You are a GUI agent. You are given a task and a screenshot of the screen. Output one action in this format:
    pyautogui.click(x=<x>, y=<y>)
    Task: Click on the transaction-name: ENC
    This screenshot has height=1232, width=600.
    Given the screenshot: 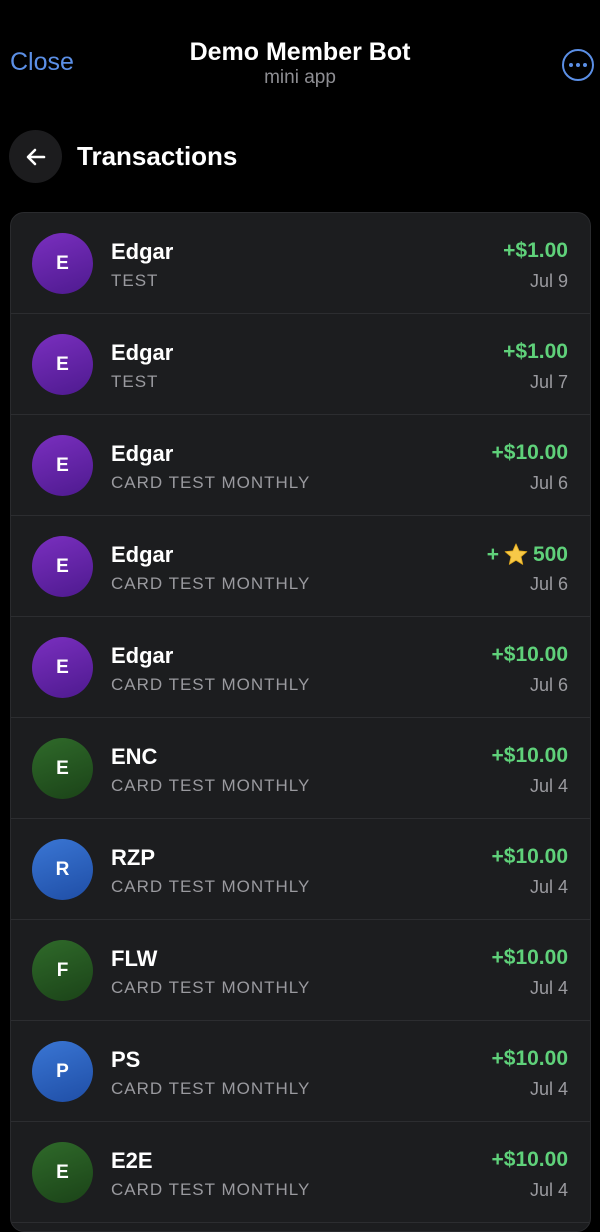 What is the action you would take?
    pyautogui.click(x=134, y=756)
    